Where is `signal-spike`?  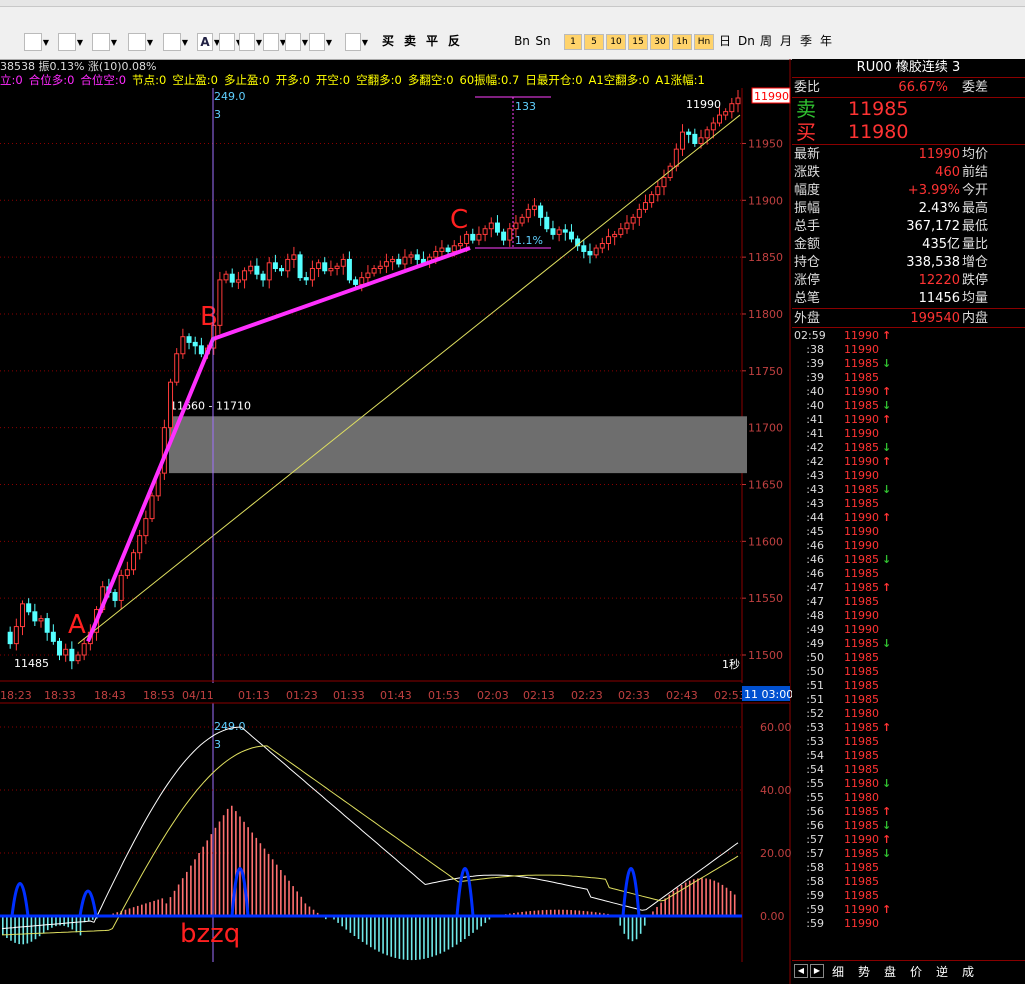
signal-spike is located at coordinates (465, 892).